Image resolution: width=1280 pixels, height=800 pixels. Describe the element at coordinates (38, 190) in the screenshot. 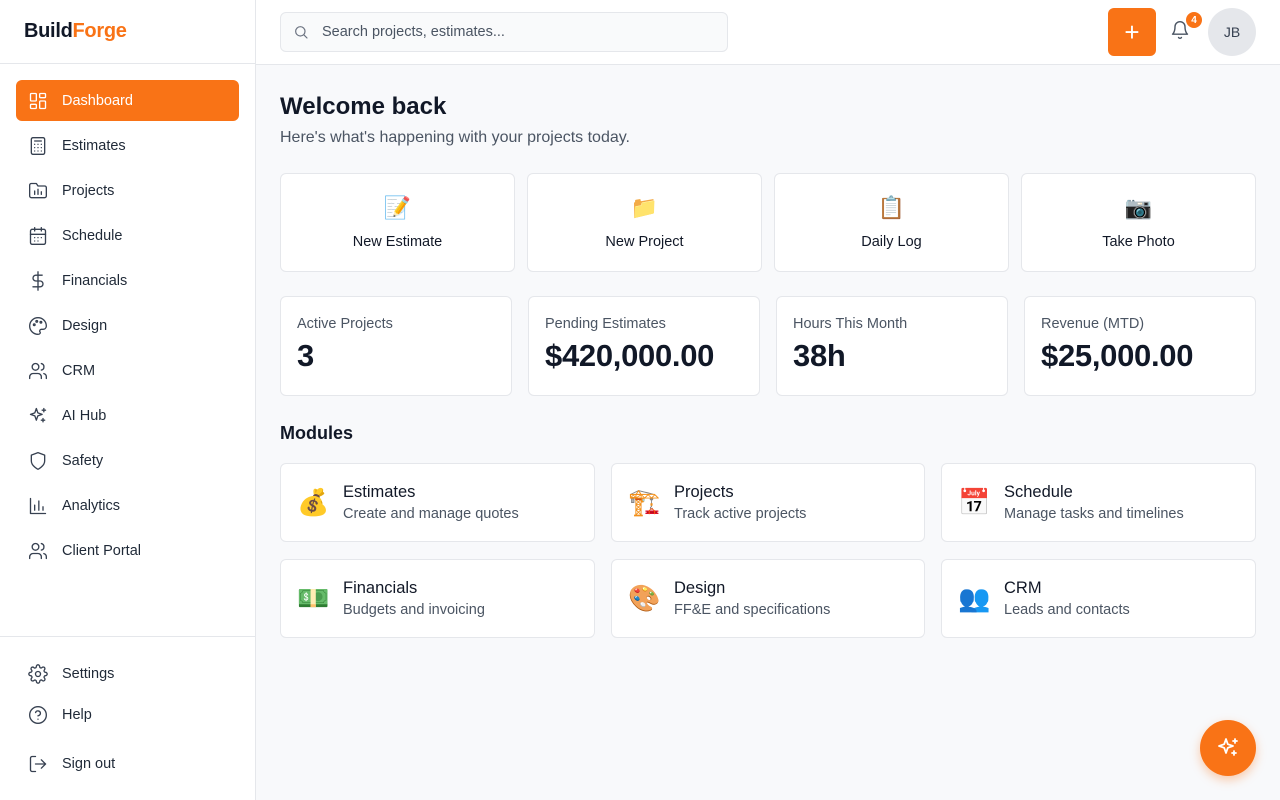

I see `folder-chart-icon` at that location.